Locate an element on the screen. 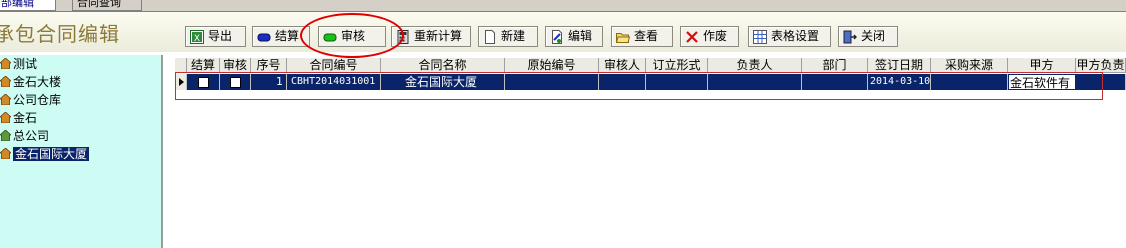 This screenshot has height=248, width=1126. view-button: 查看 is located at coordinates (642, 36).